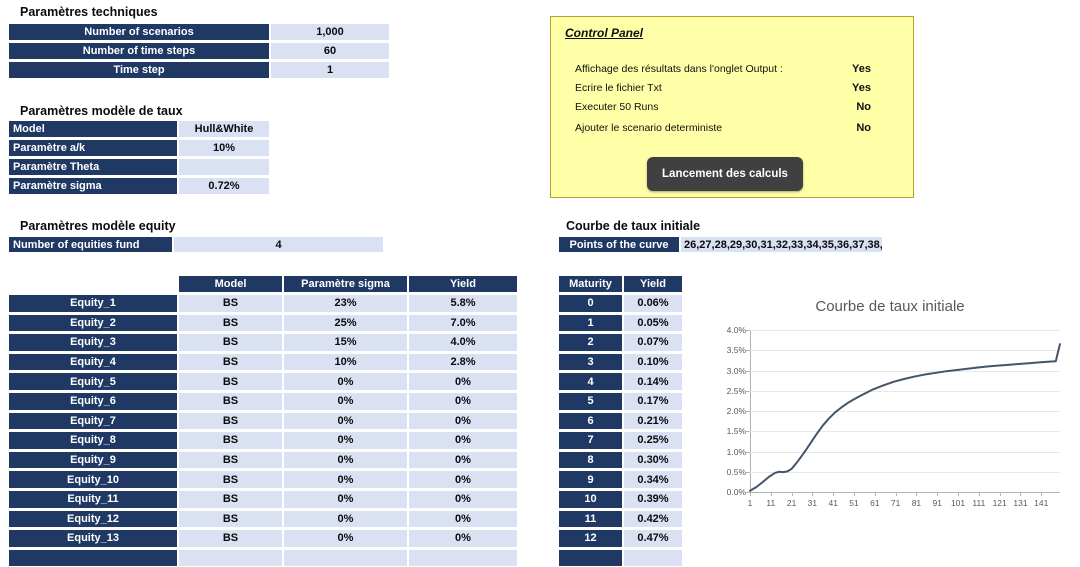 This screenshot has height=567, width=1080. Describe the element at coordinates (224, 186) in the screenshot. I see `rate-model-row-value: 0.72%` at that location.